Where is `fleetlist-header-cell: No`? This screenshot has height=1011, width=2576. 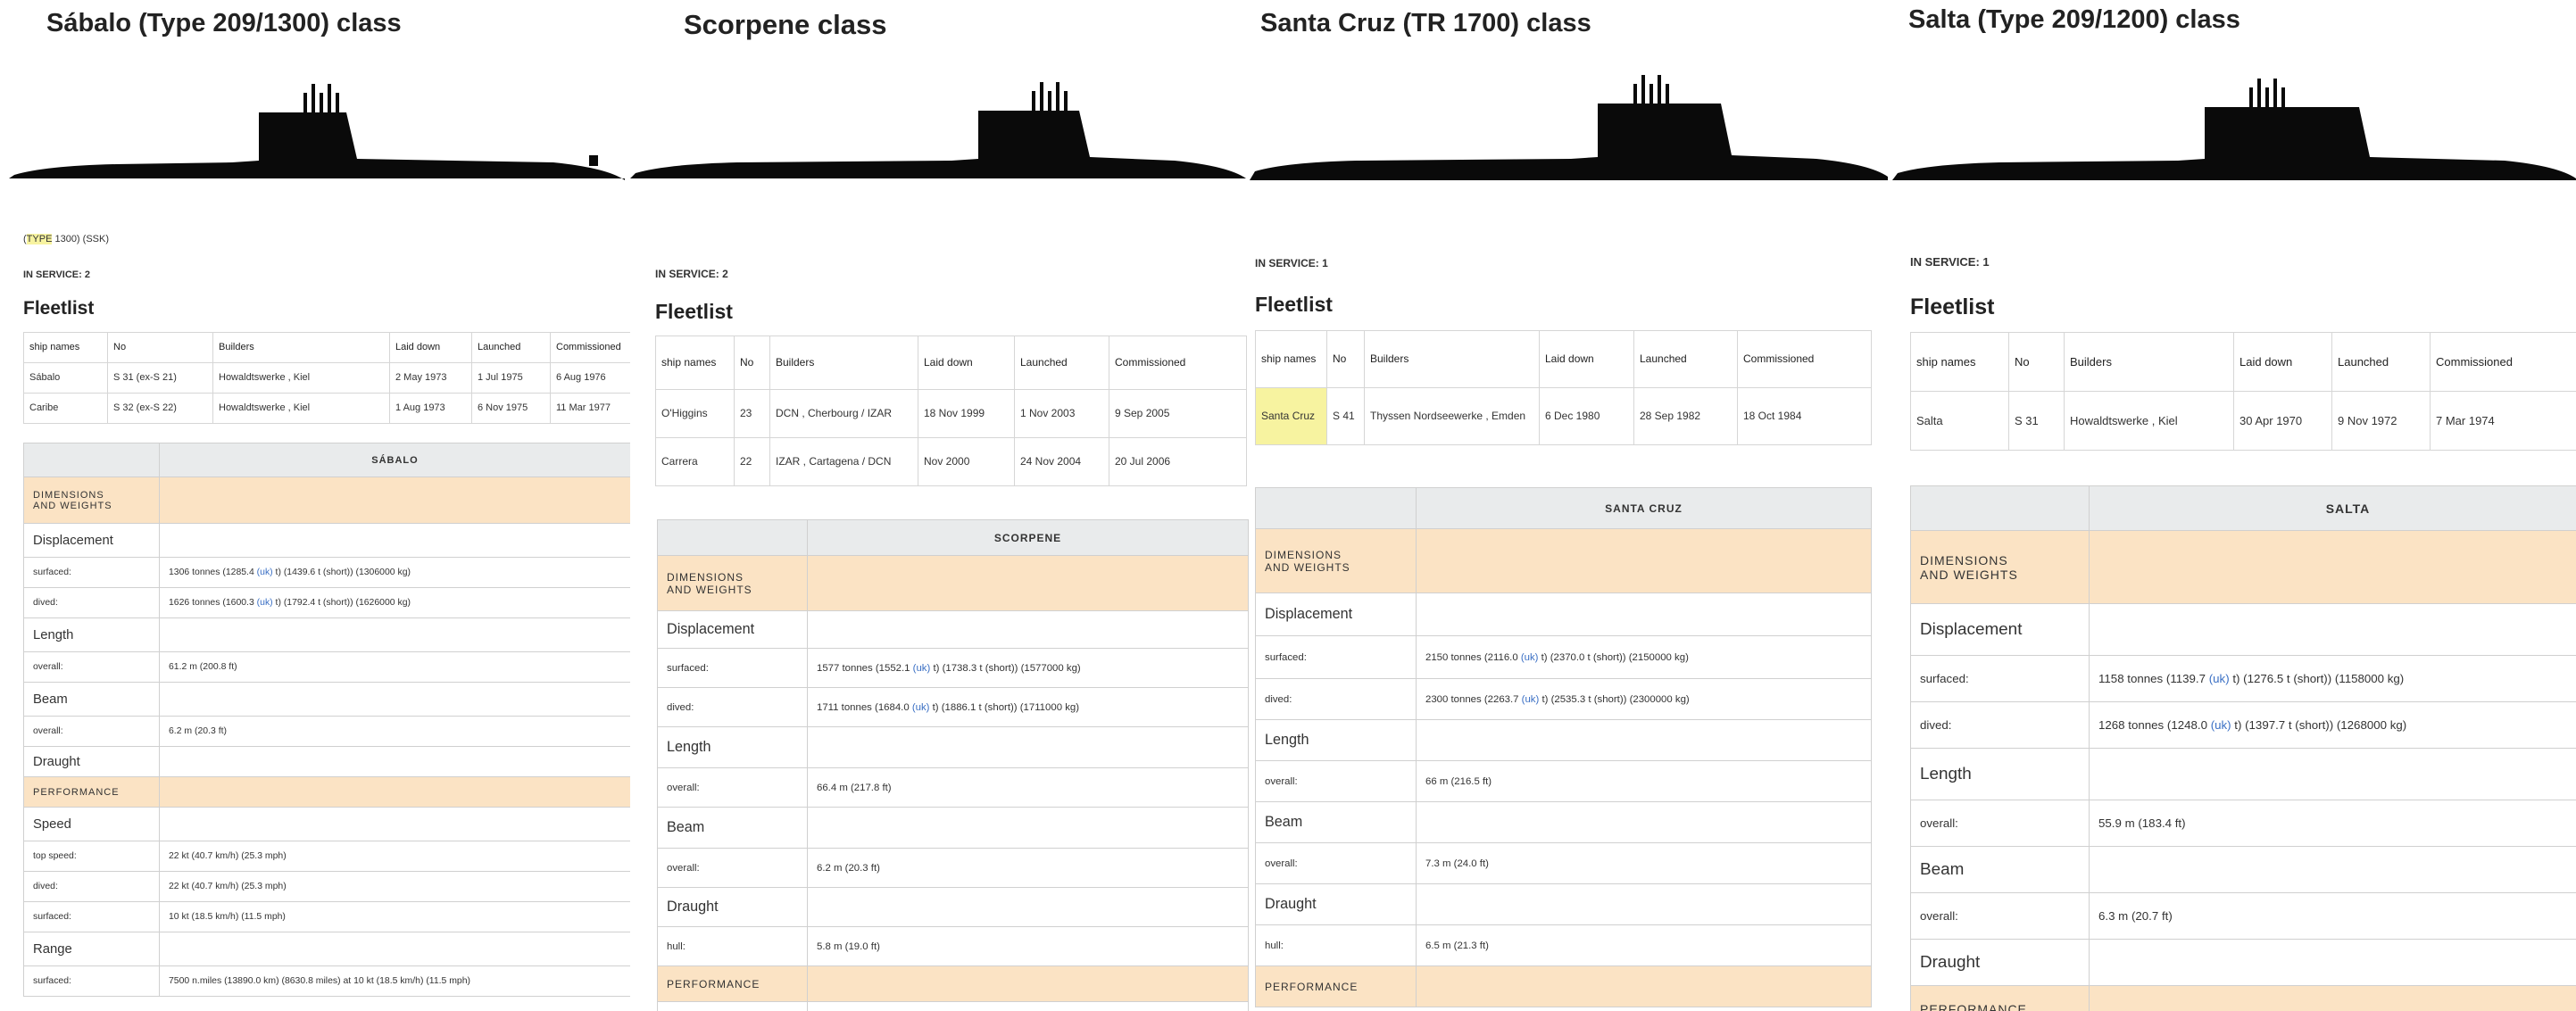 fleetlist-header-cell: No is located at coordinates (1345, 359).